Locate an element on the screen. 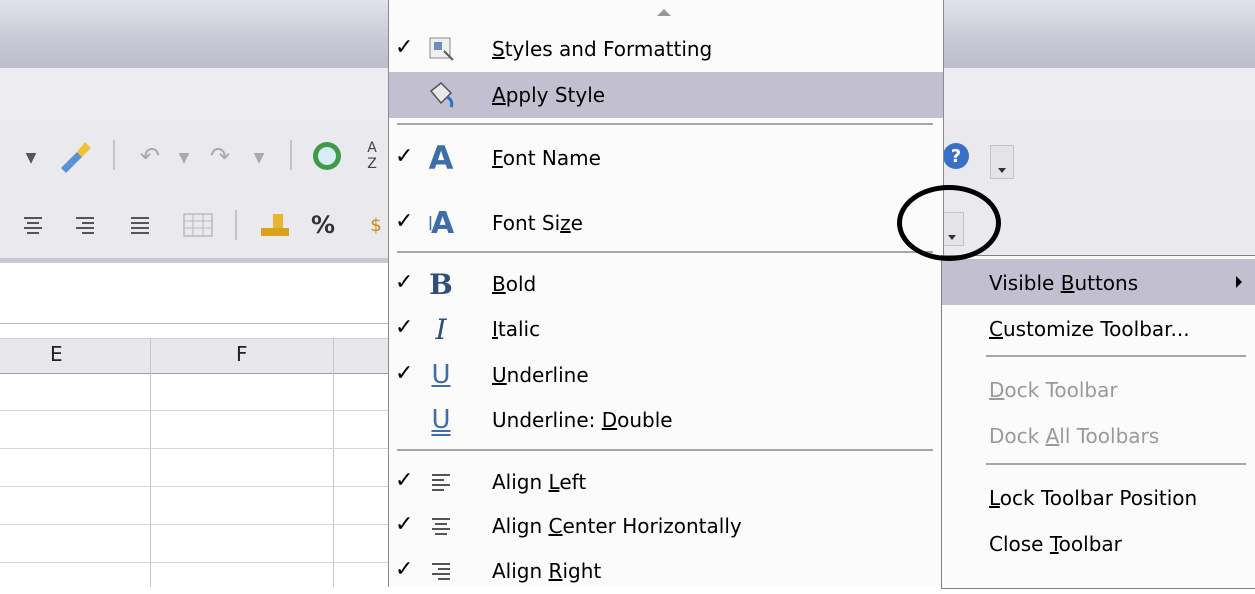 This screenshot has height=594, width=1255. justify-icon is located at coordinates (140, 225).